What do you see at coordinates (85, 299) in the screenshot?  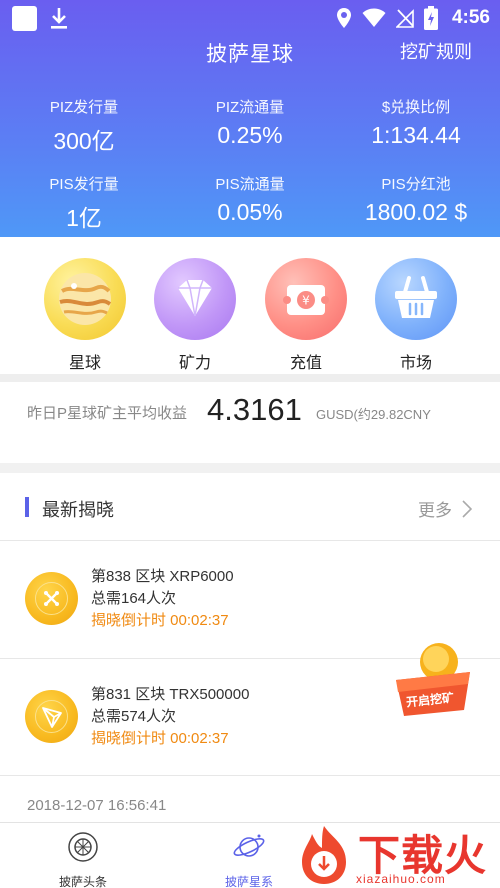 I see `planet-icon` at bounding box center [85, 299].